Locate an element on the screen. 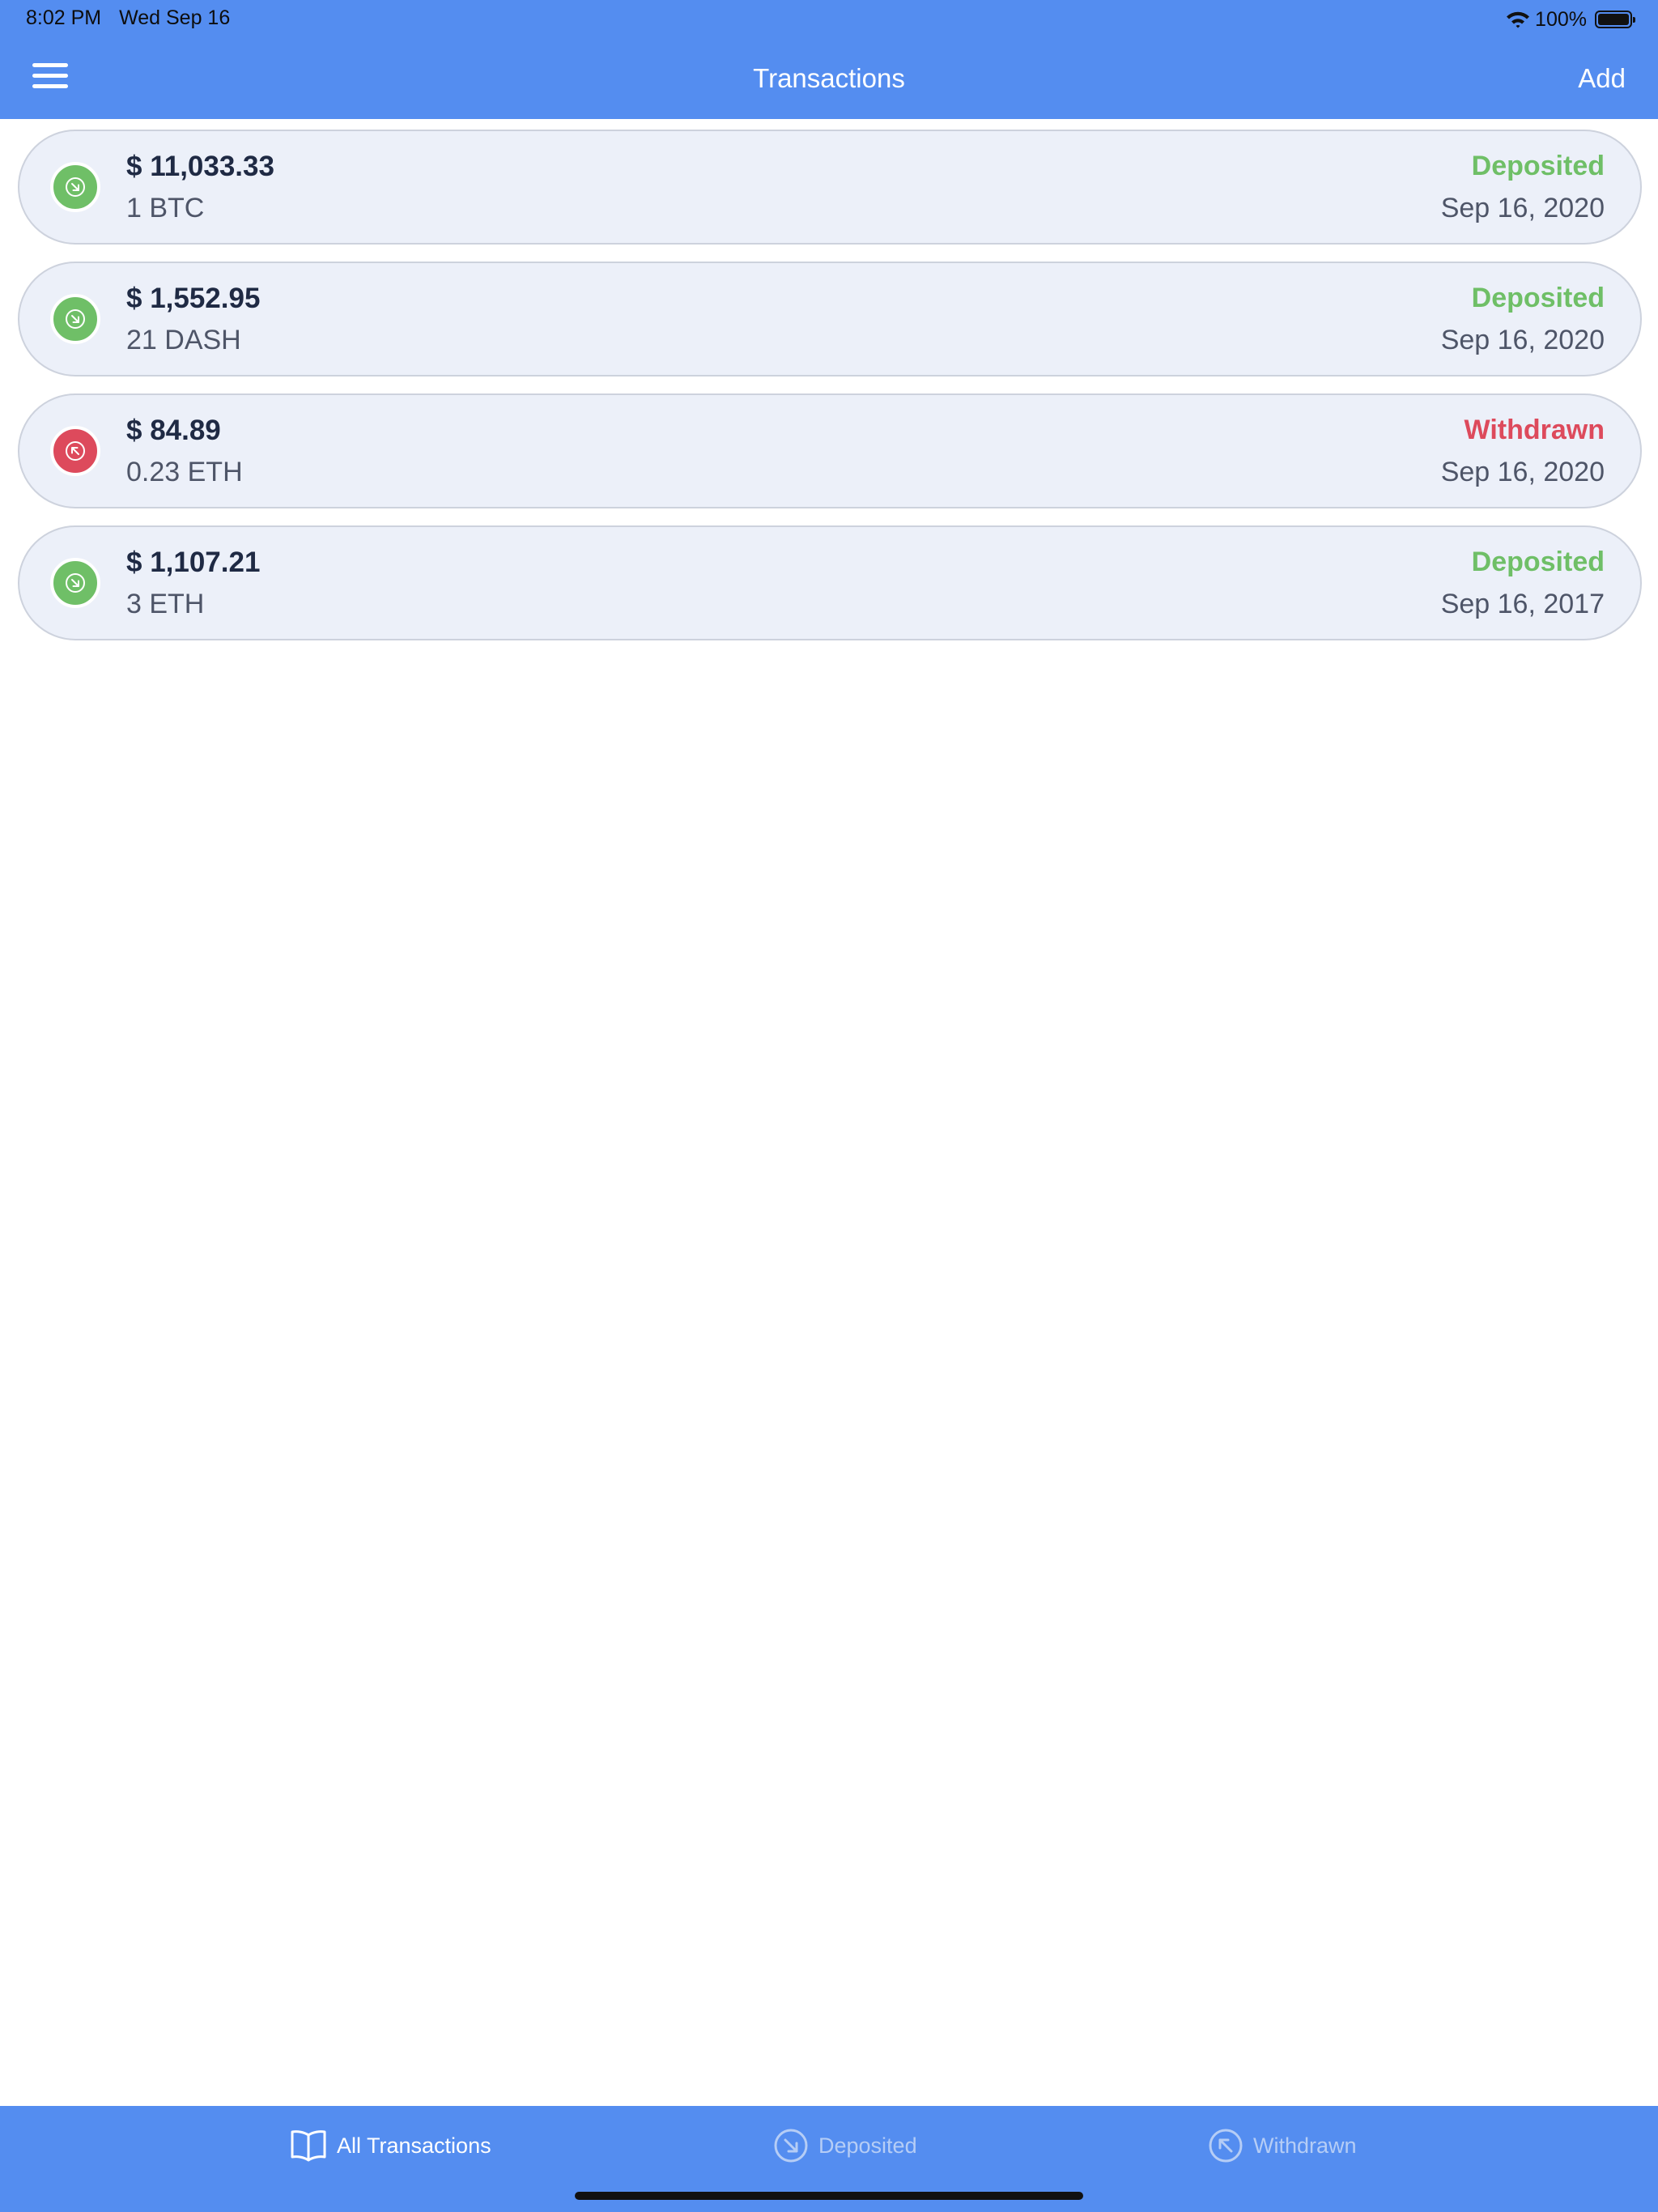  tab-all-transactions: All Transactions is located at coordinates (390, 2146).